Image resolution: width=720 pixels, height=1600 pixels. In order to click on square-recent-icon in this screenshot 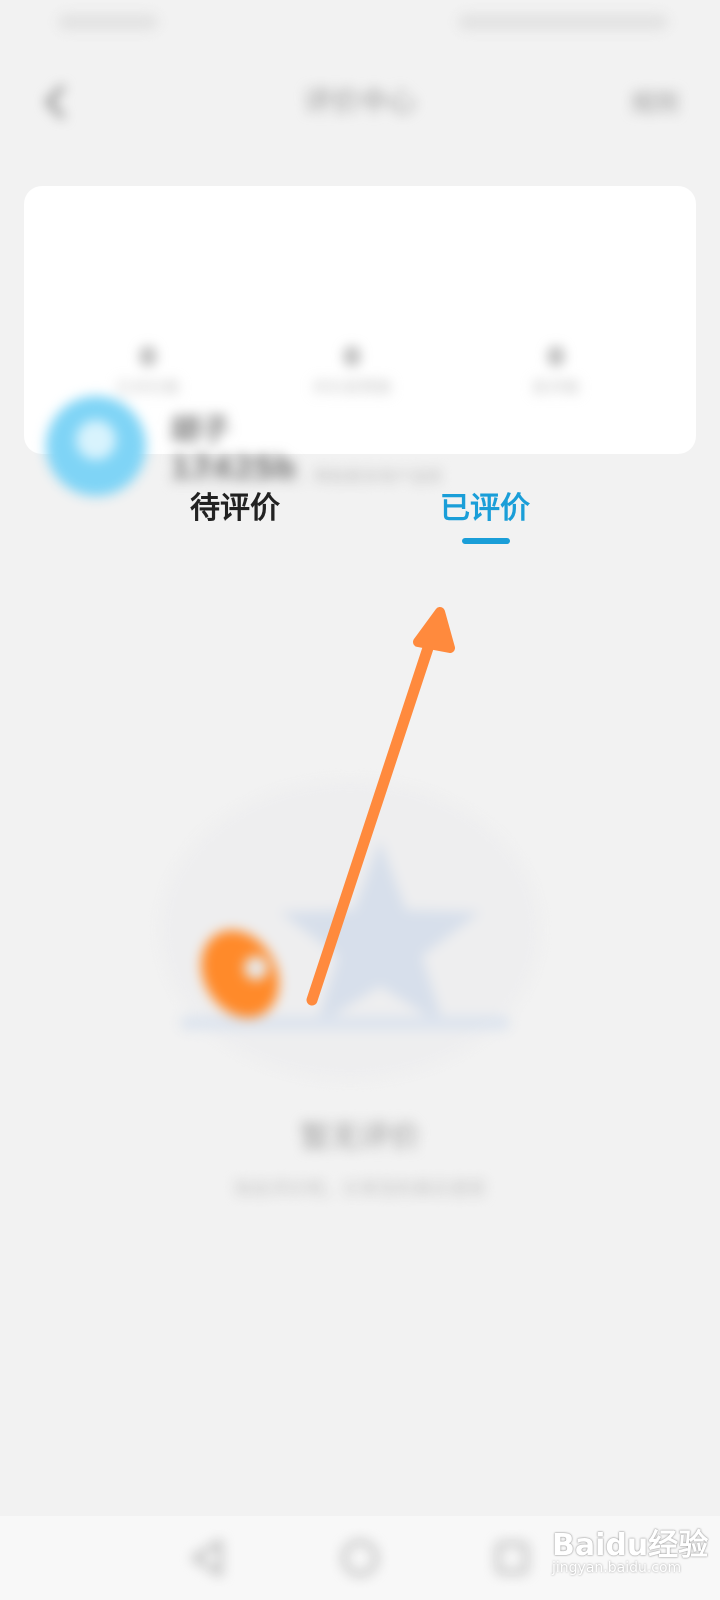, I will do `click(512, 1558)`.